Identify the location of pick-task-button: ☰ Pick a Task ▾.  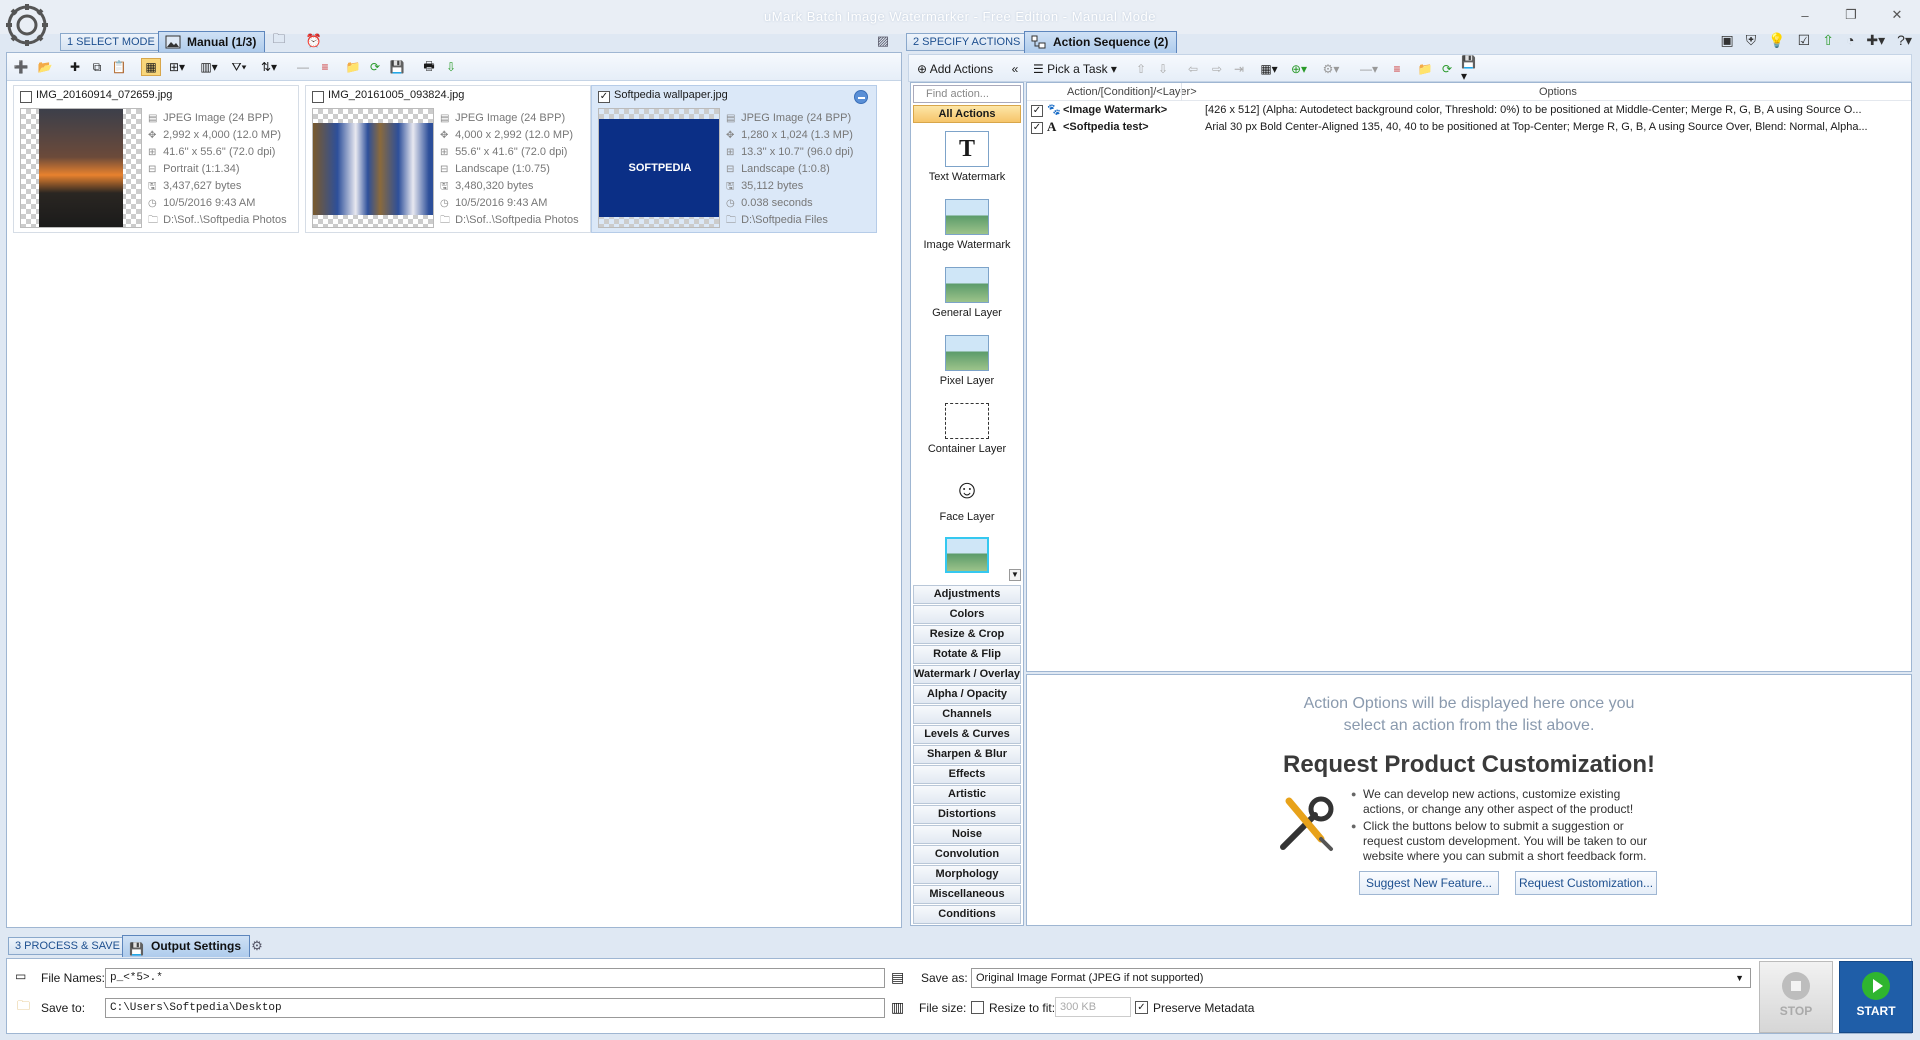
(1075, 69).